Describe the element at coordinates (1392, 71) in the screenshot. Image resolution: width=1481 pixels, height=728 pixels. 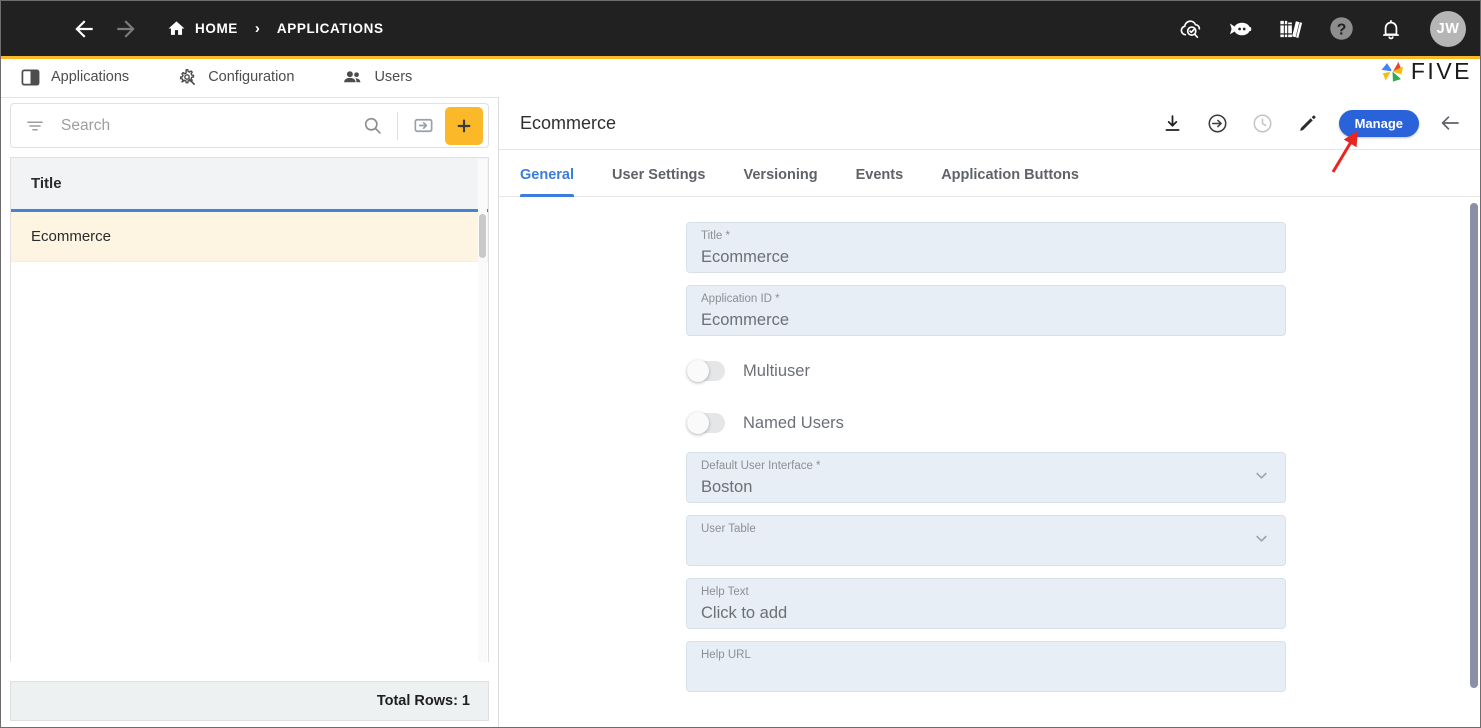
I see `five-pinwheel-logo` at that location.